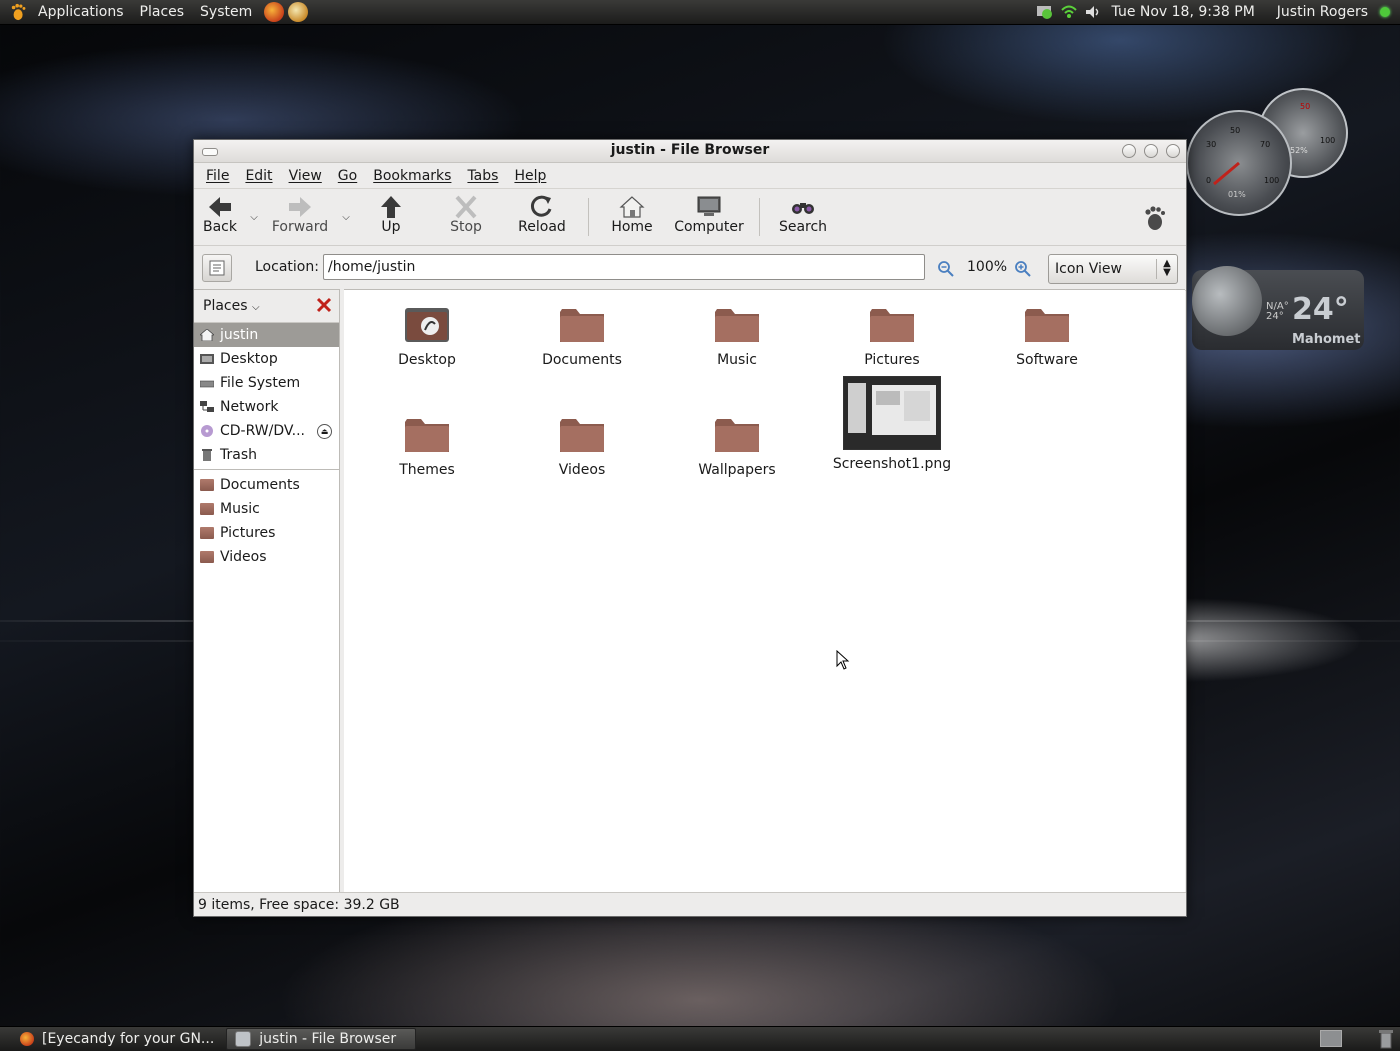 Image resolution: width=1400 pixels, height=1051 pixels. I want to click on update-notifier-icon, so click(1045, 12).